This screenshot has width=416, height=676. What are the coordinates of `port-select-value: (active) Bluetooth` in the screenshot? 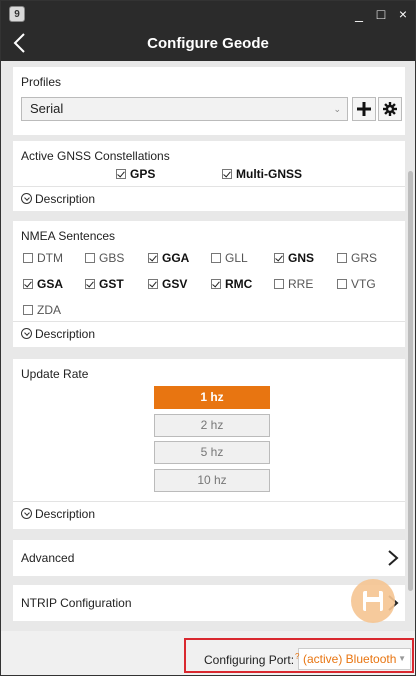 It's located at (350, 659).